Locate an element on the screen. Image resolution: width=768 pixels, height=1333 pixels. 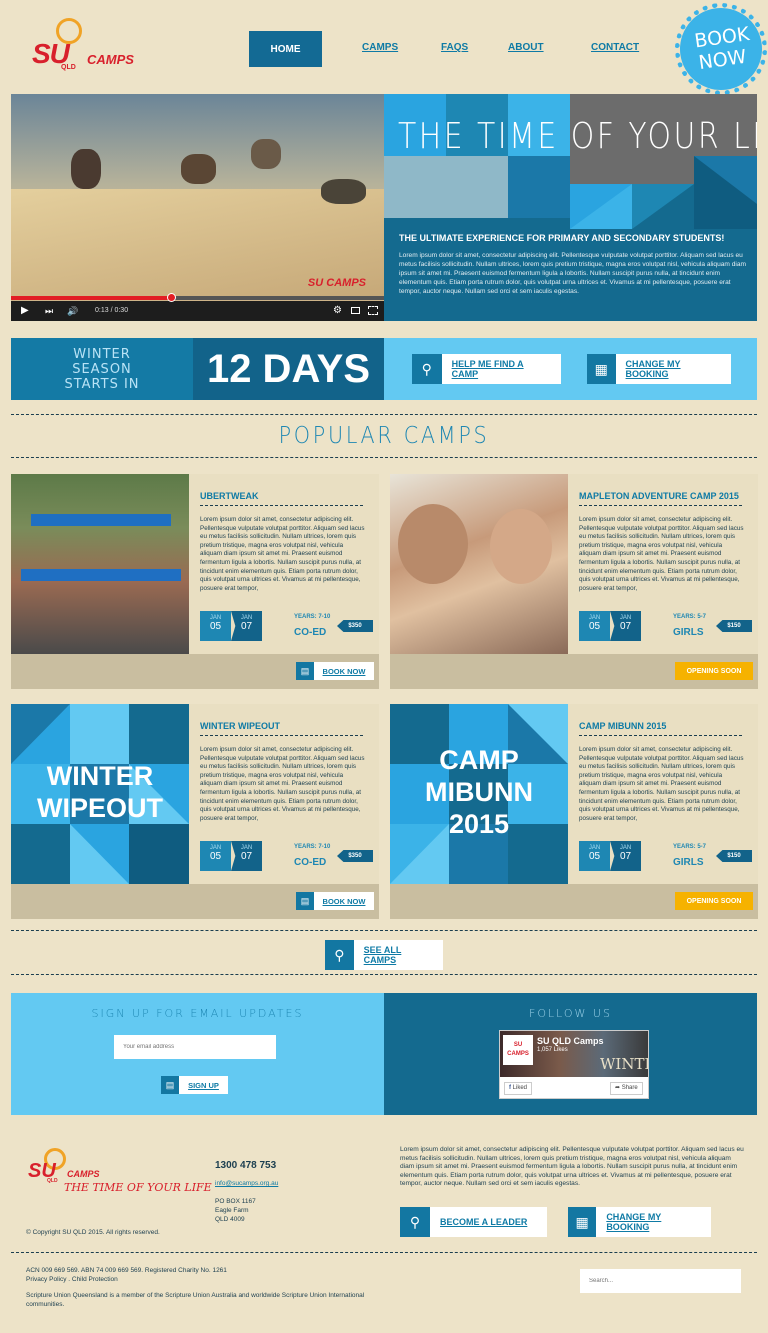
camp-title: MAPLETON ADVENTURE CAMP 2015 is located at coordinates (659, 496).